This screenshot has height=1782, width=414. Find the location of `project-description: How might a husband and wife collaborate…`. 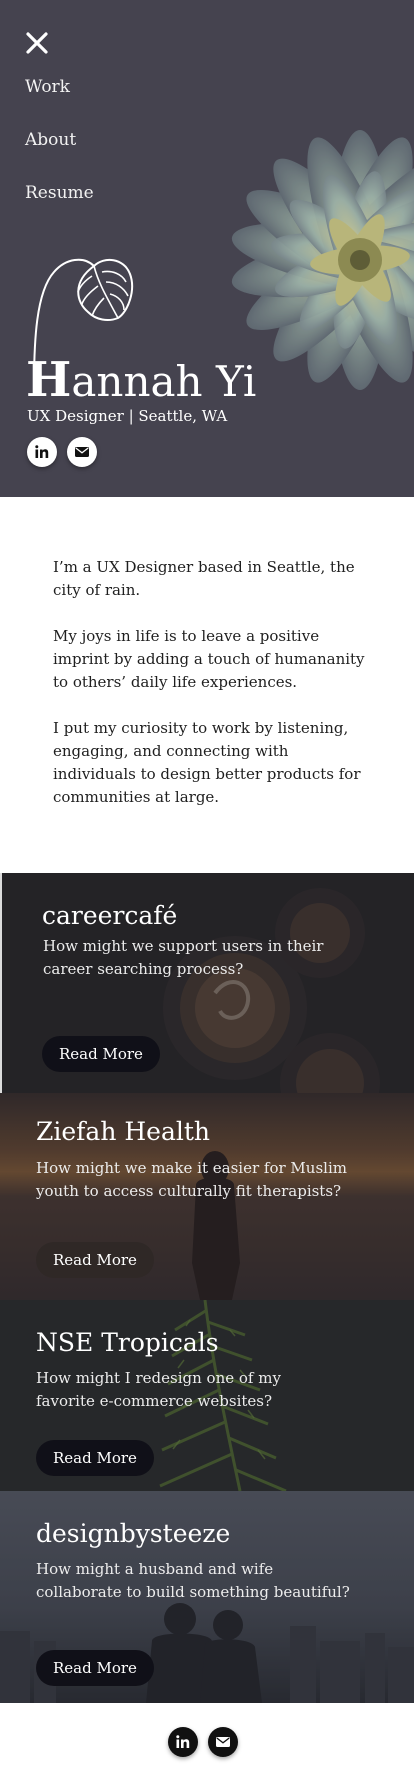

project-description: How might a husband and wife collaborate… is located at coordinates (193, 1580).